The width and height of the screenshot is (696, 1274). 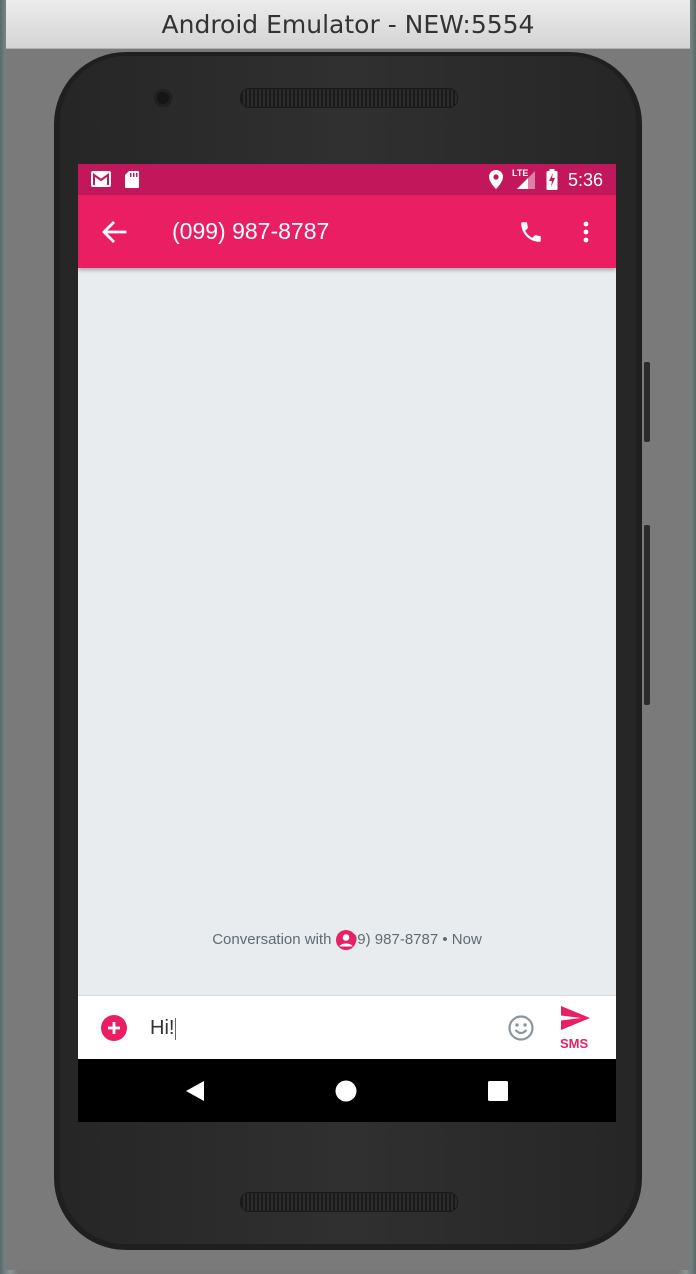 I want to click on message-input-text: Hi!, so click(x=162, y=1028).